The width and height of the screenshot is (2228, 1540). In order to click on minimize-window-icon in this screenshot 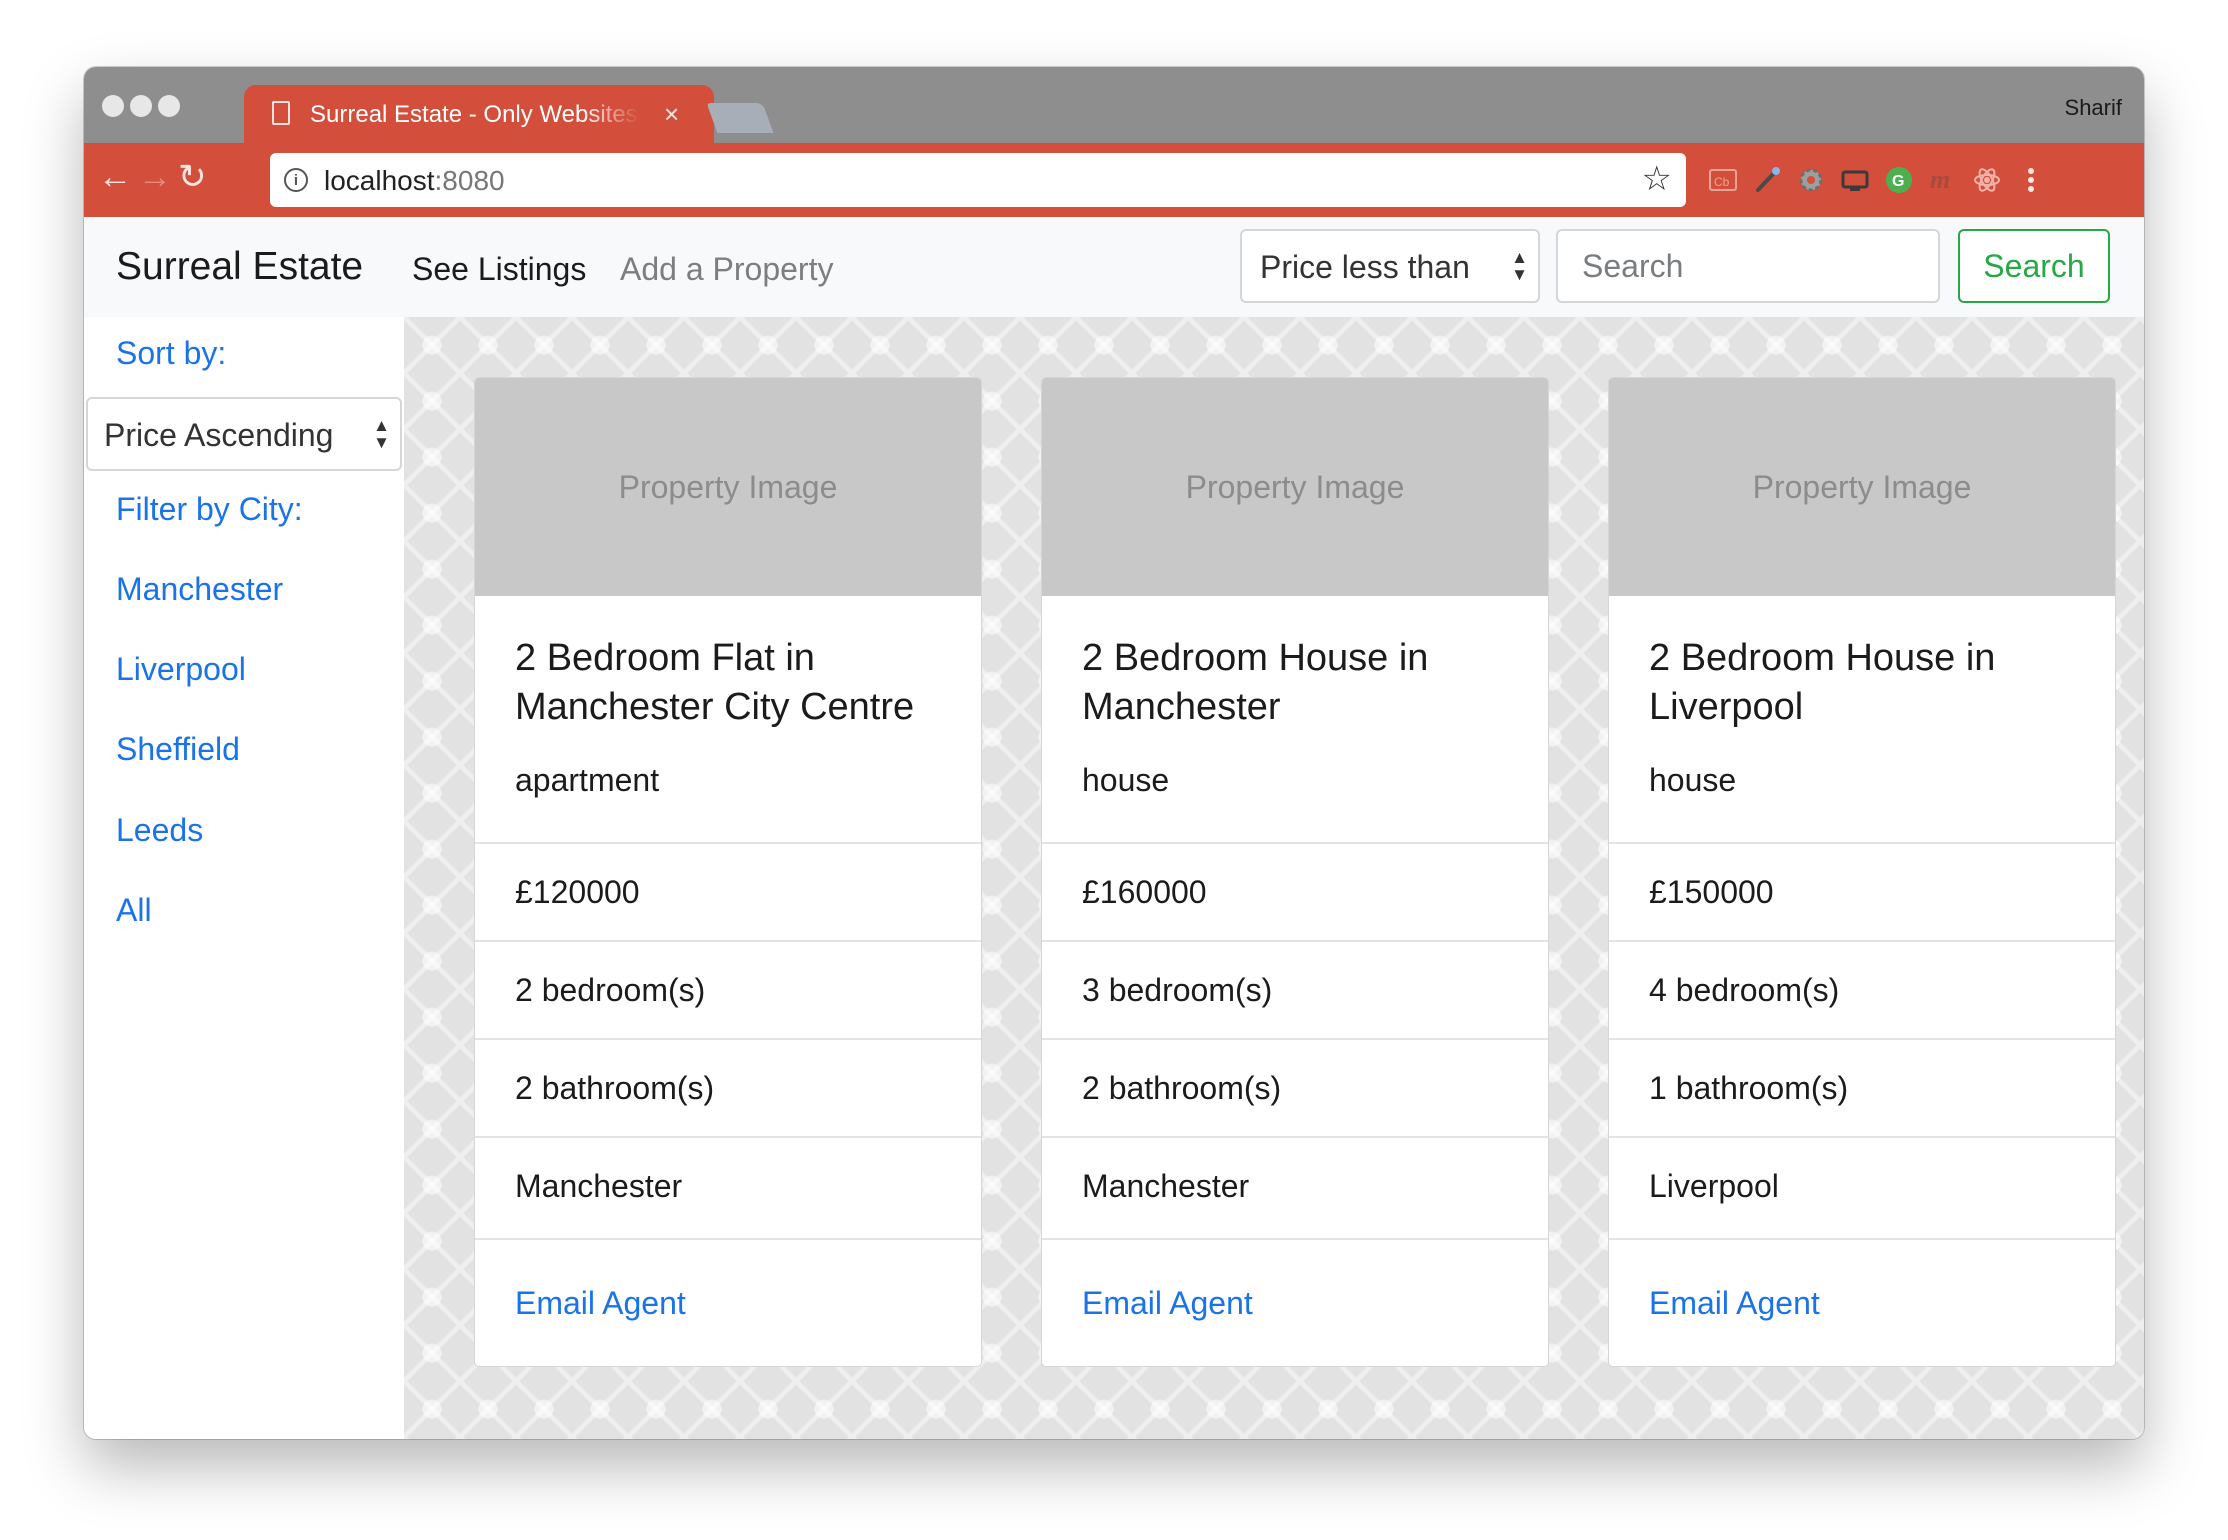, I will do `click(141, 106)`.